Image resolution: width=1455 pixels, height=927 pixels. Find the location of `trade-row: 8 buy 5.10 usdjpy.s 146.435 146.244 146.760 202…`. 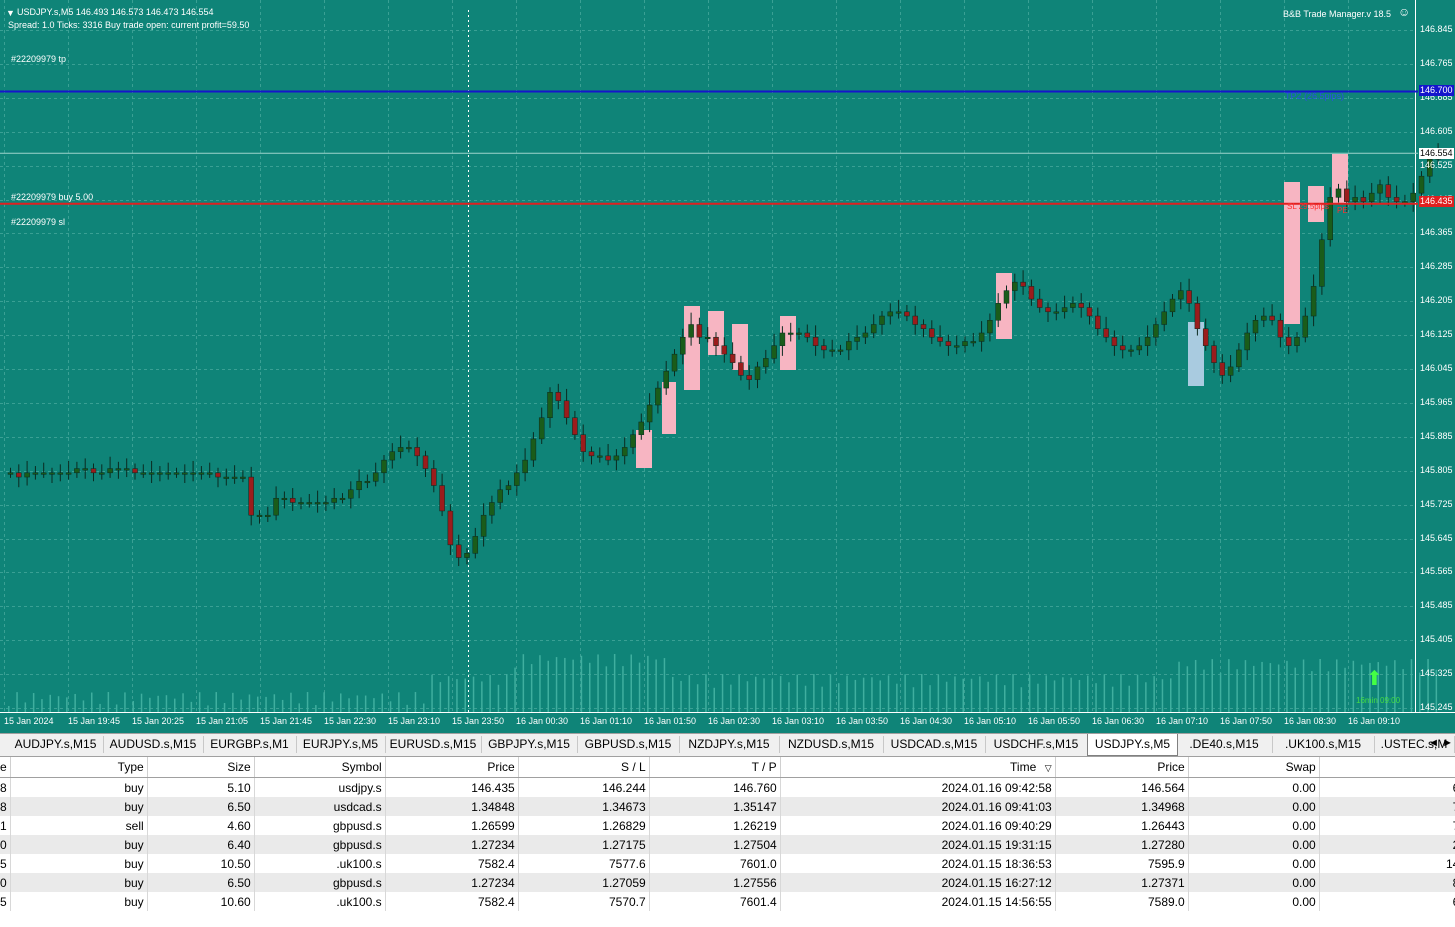

trade-row: 8 buy 5.10 usdjpy.s 146.435 146.244 146.760 202… is located at coordinates (727, 787).